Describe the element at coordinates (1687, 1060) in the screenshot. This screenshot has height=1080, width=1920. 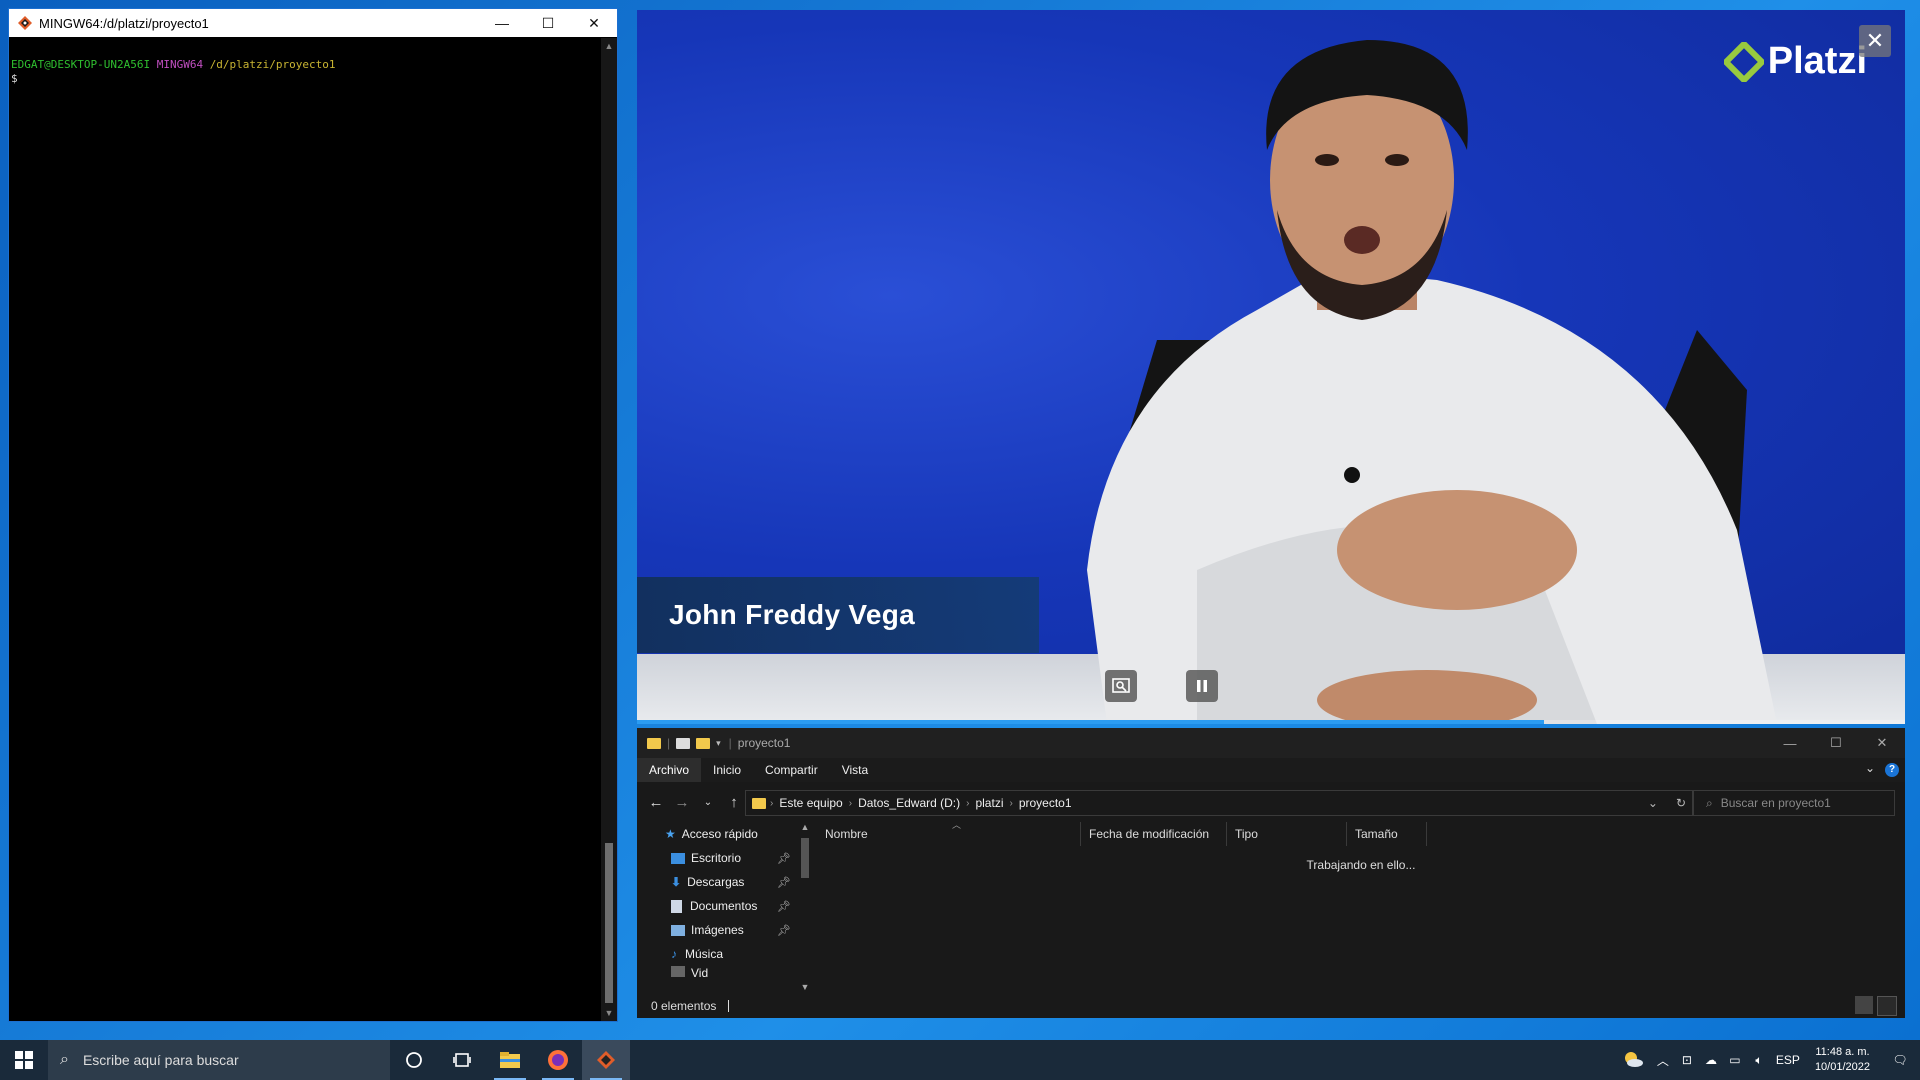
I see `meet-now-icon: ⊡` at that location.